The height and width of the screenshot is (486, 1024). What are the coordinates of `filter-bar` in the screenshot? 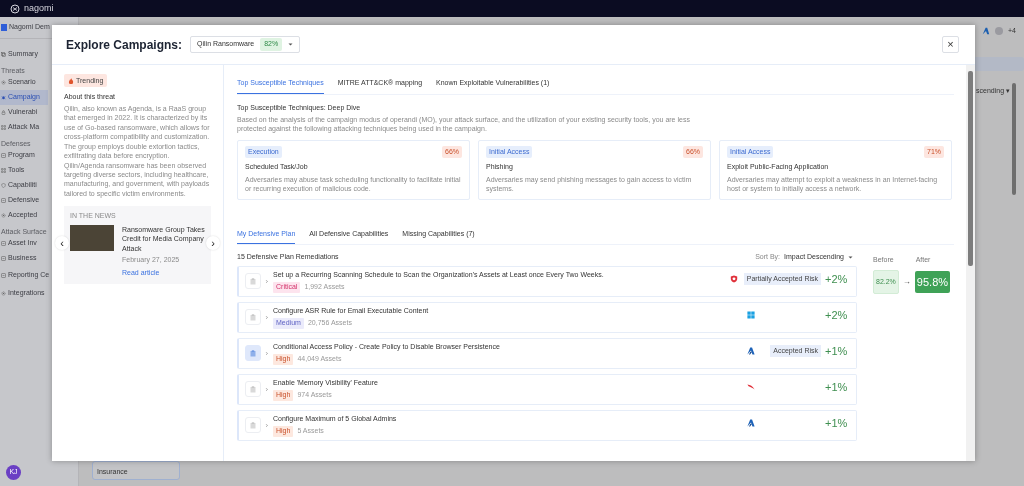 It's located at (999, 64).